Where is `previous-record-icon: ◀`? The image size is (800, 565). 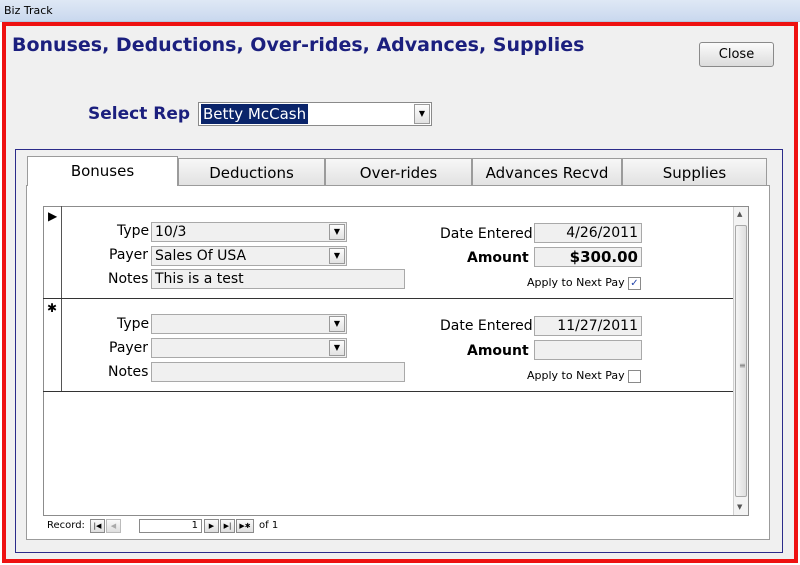
previous-record-icon: ◀ is located at coordinates (113, 526).